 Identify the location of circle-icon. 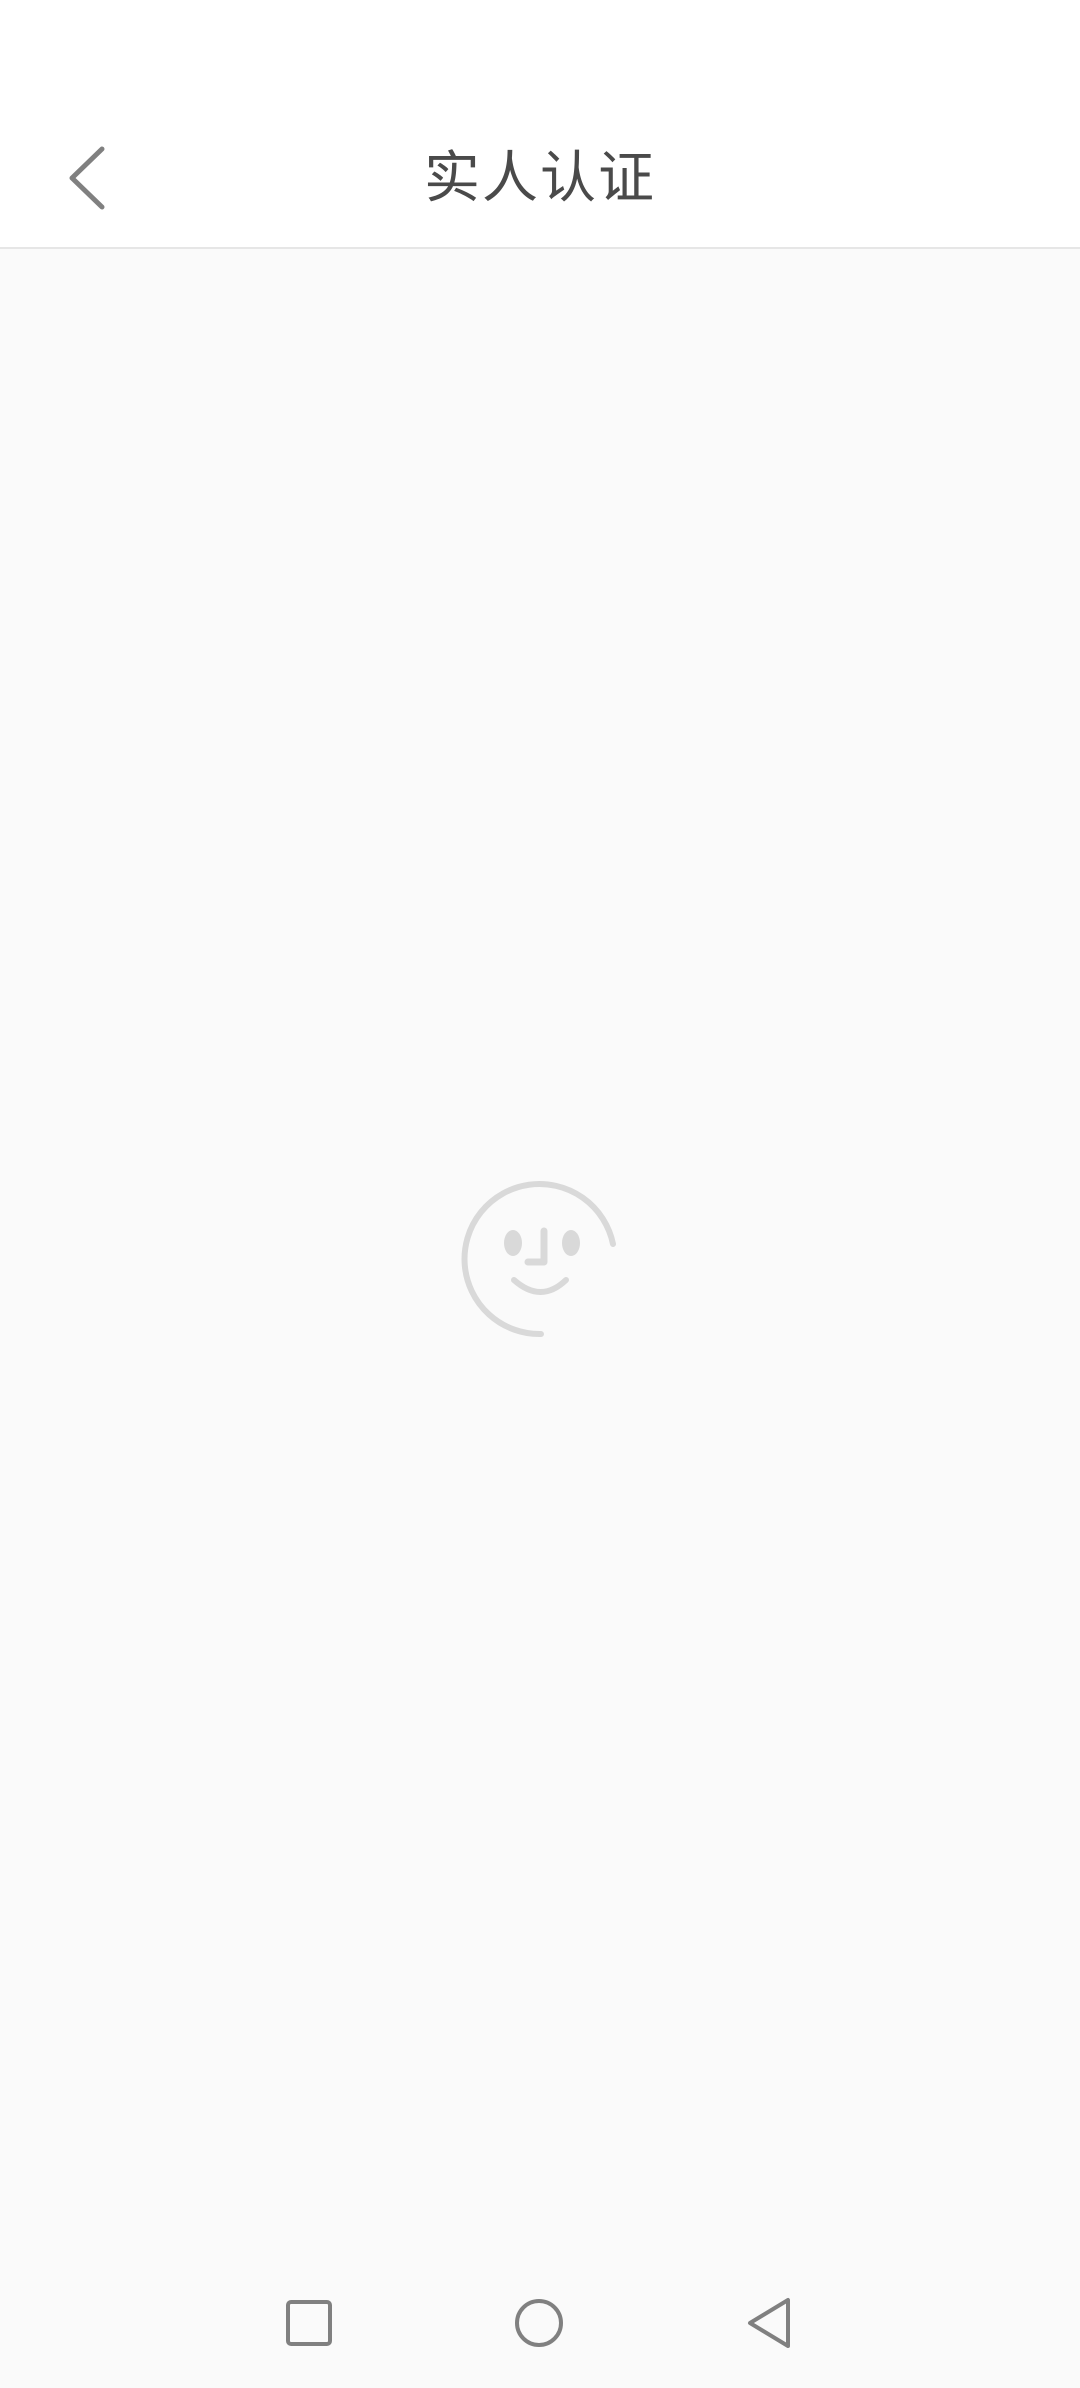
(539, 2323).